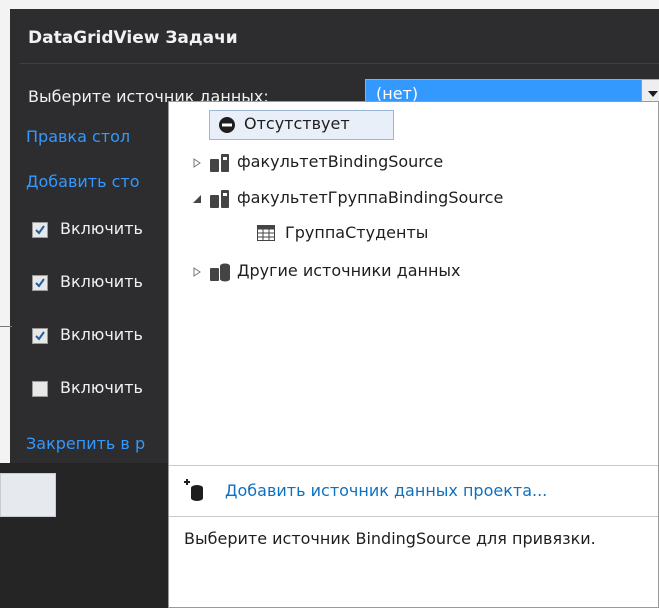 This screenshot has width=659, height=608. Describe the element at coordinates (101, 387) in the screenshot. I see `enable-reordering-label: Включить` at that location.